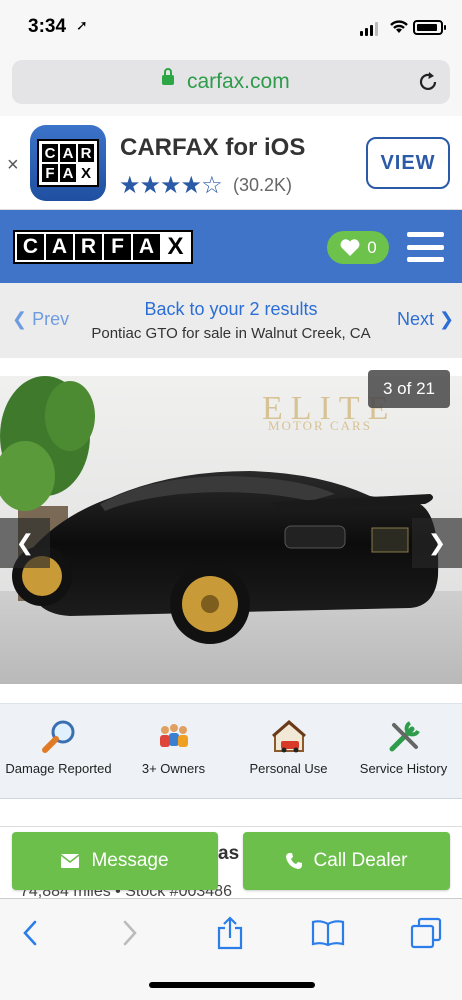 This screenshot has height=1000, width=462. What do you see at coordinates (425, 319) in the screenshot?
I see `next-link: Next ❯` at bounding box center [425, 319].